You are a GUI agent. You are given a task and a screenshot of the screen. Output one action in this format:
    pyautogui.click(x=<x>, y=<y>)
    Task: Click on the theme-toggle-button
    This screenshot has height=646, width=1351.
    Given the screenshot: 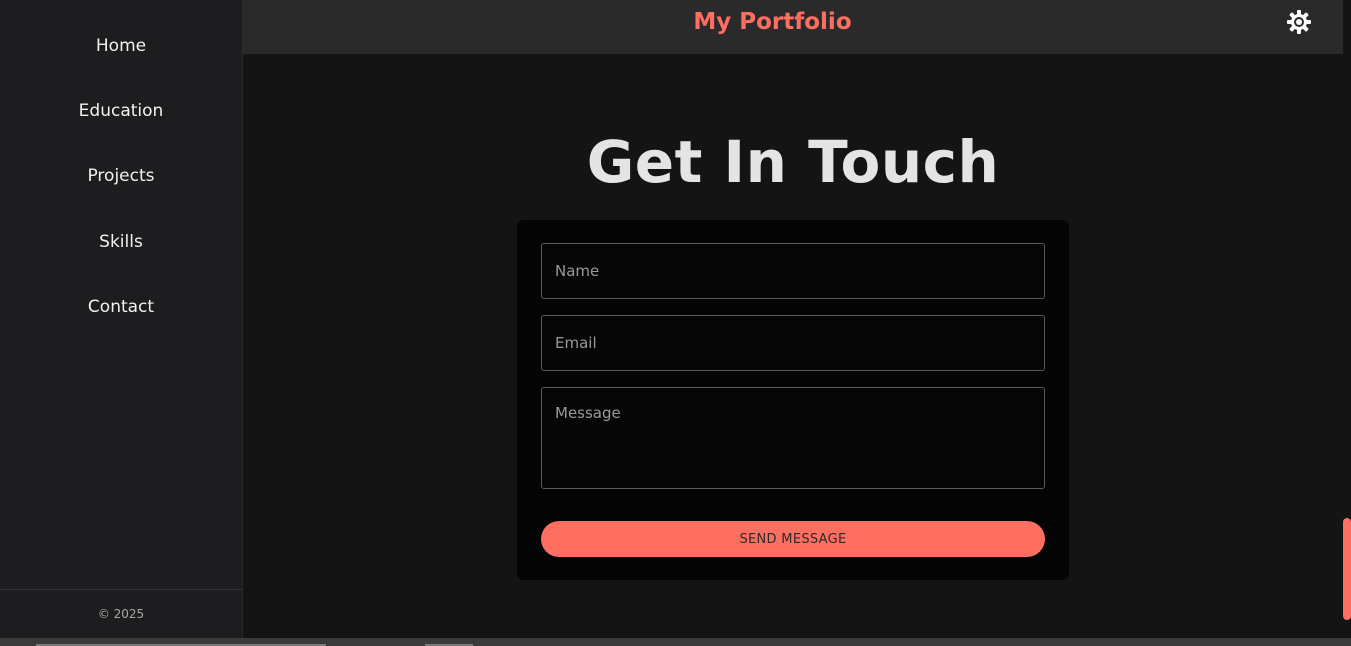 What is the action you would take?
    pyautogui.click(x=1299, y=22)
    